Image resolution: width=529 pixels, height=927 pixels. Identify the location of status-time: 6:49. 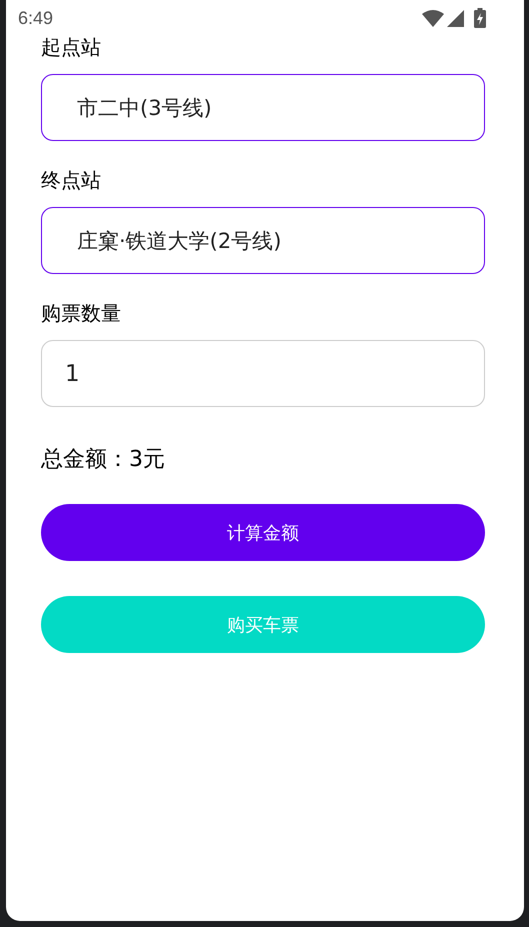
(36, 18).